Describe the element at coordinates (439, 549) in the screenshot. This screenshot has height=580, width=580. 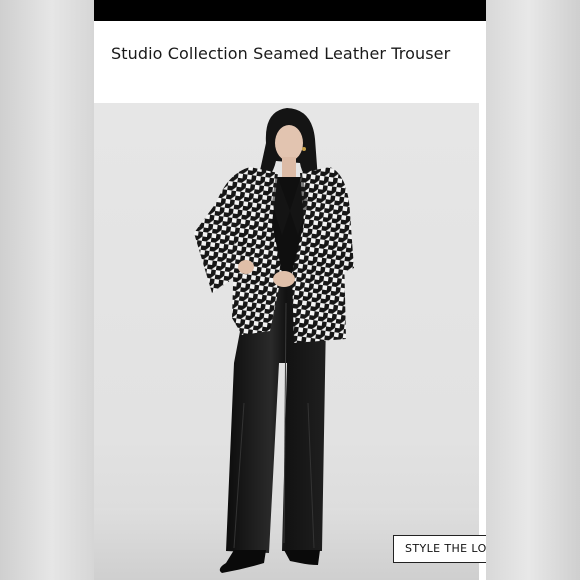
I see `style-the-look-button: STYLE THE LOOK` at that location.